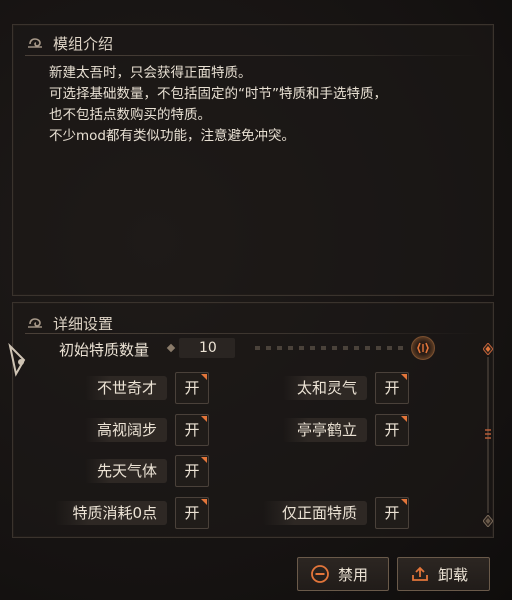  What do you see at coordinates (150, 73) in the screenshot?
I see `intro-line: 新建太吾时，只会获得正面特质。` at bounding box center [150, 73].